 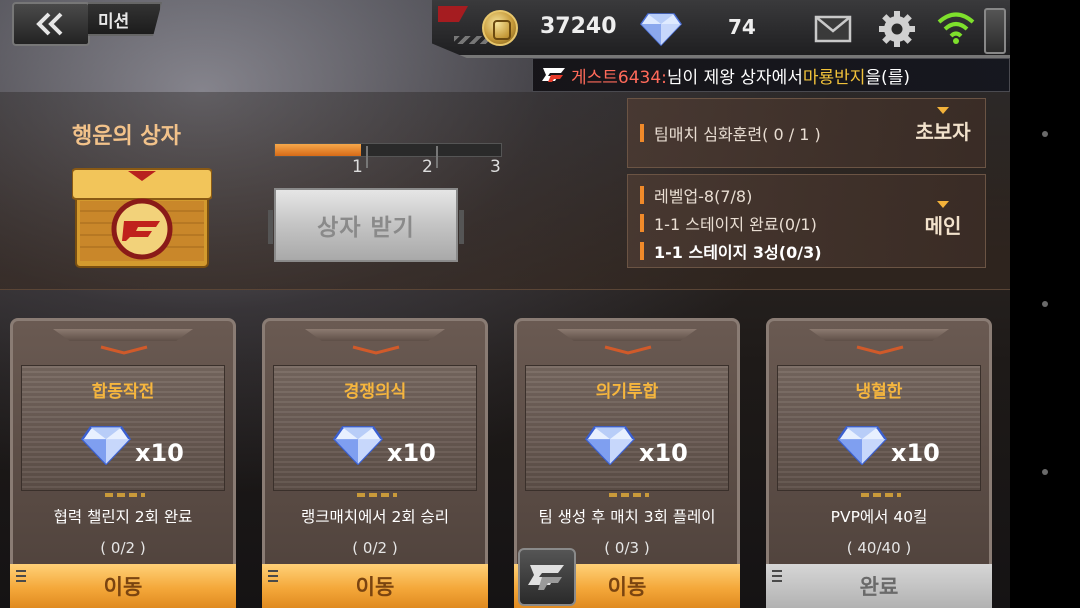 I want to click on lucky-box-title: 행운의 상자, so click(x=126, y=136).